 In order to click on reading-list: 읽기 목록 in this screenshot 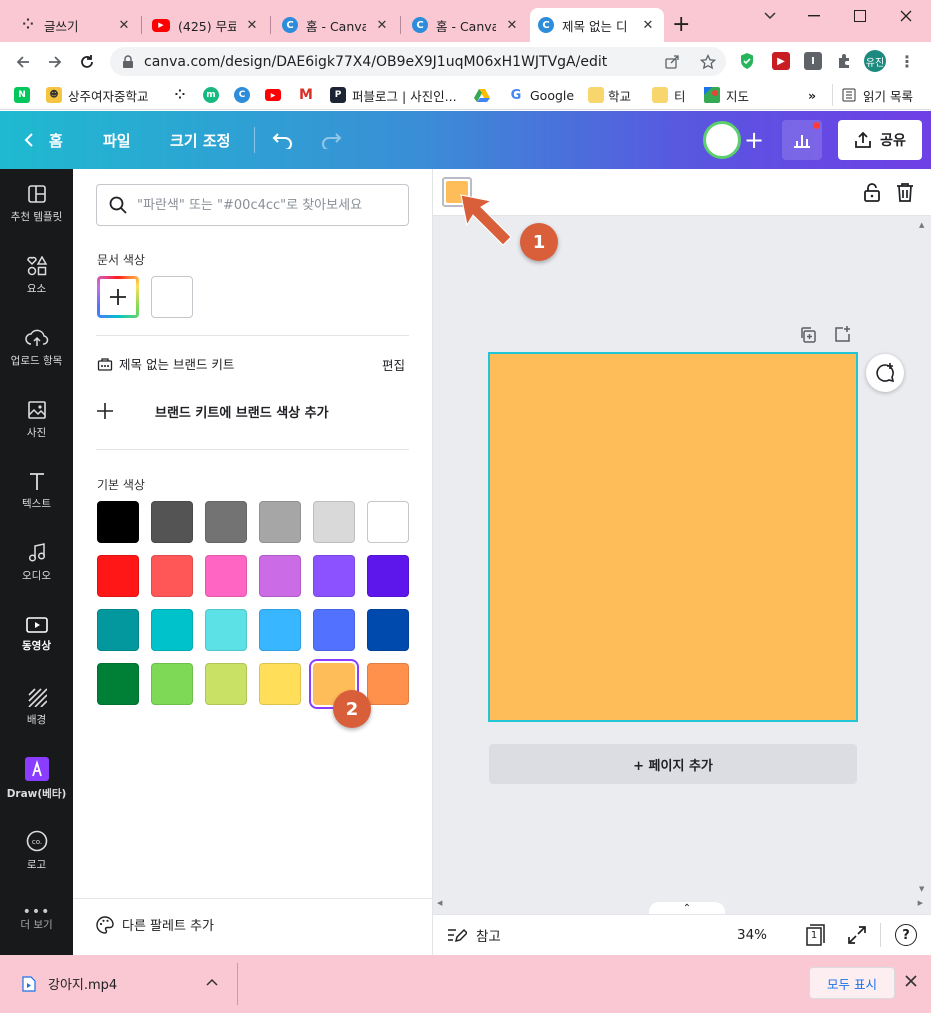, I will do `click(872, 95)`.